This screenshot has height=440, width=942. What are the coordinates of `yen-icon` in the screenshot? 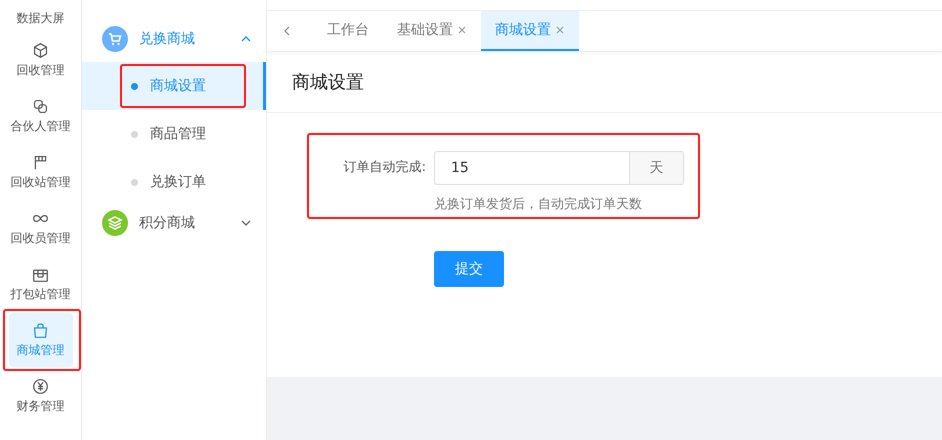 It's located at (40, 386).